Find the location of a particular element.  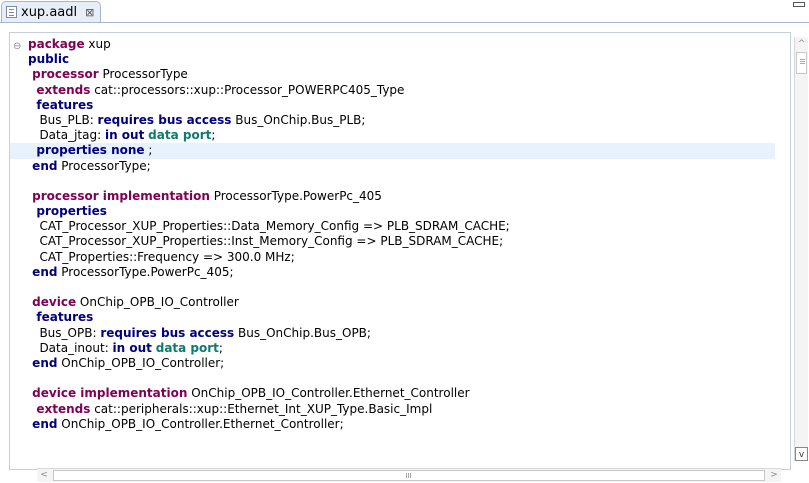

code-text: xup is located at coordinates (97, 44).